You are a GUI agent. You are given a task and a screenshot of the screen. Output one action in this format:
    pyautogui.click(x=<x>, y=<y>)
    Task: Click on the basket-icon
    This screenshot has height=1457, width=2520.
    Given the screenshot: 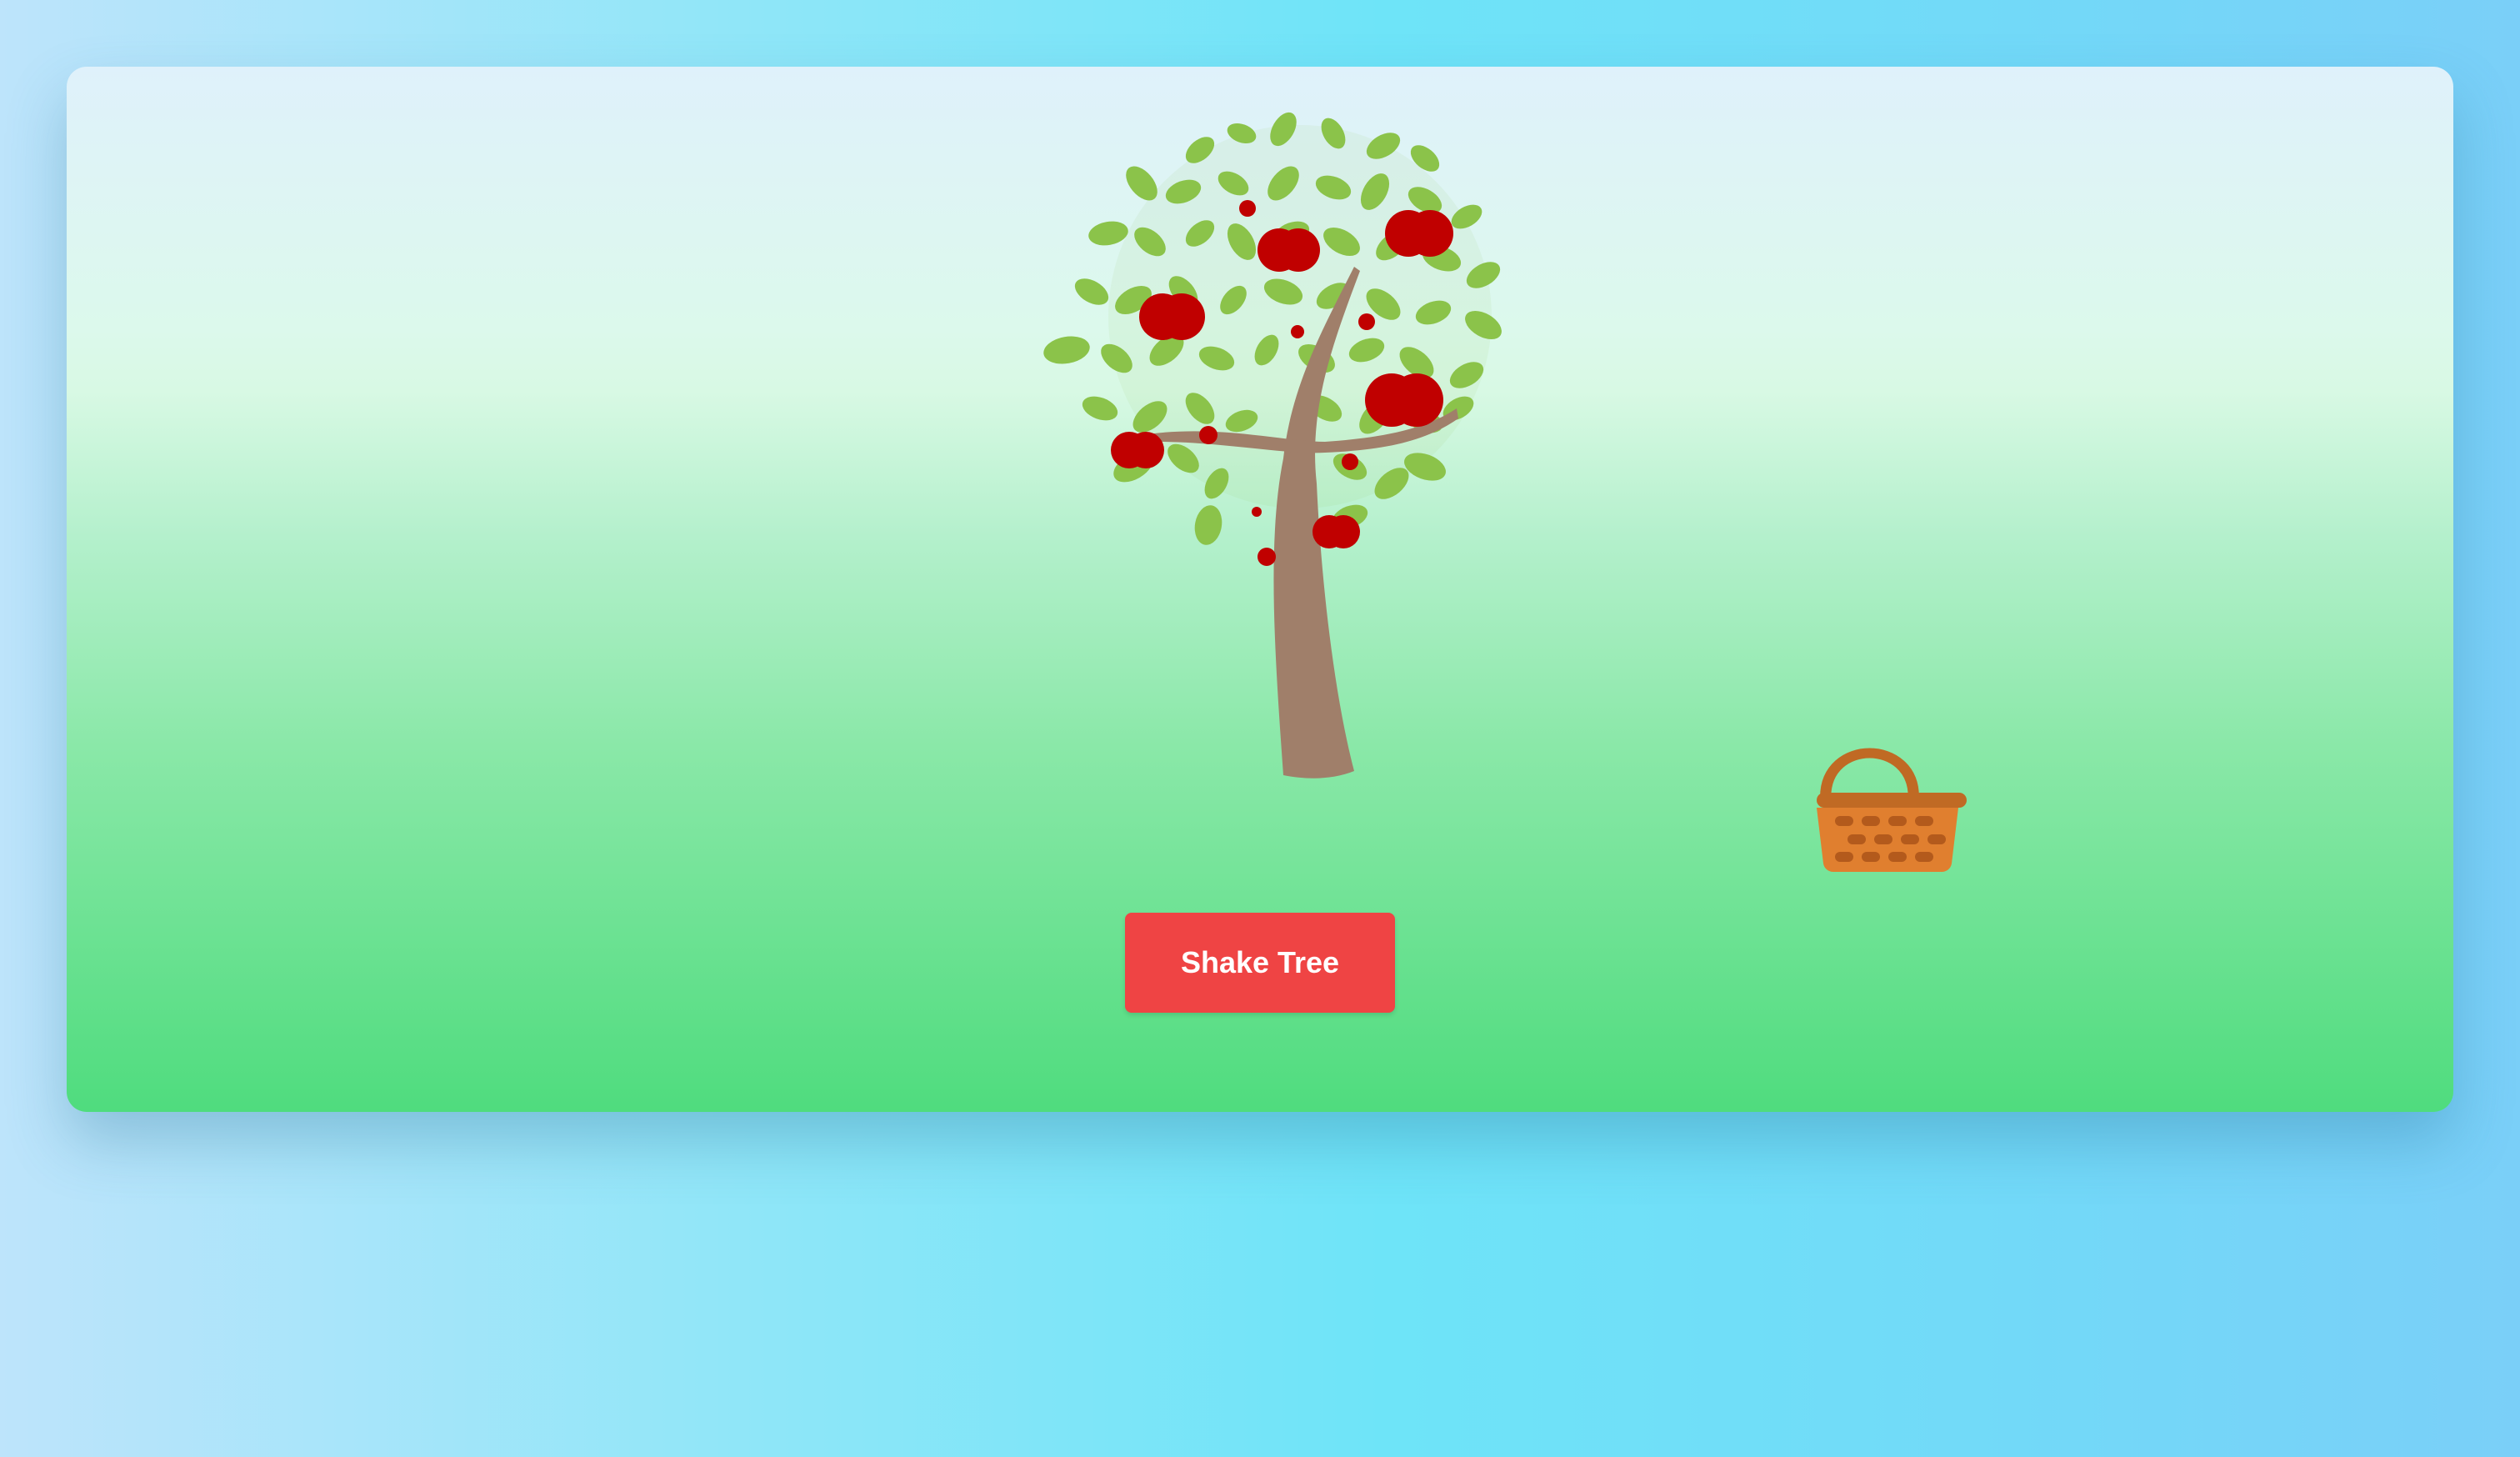 What is the action you would take?
    pyautogui.click(x=1892, y=810)
    